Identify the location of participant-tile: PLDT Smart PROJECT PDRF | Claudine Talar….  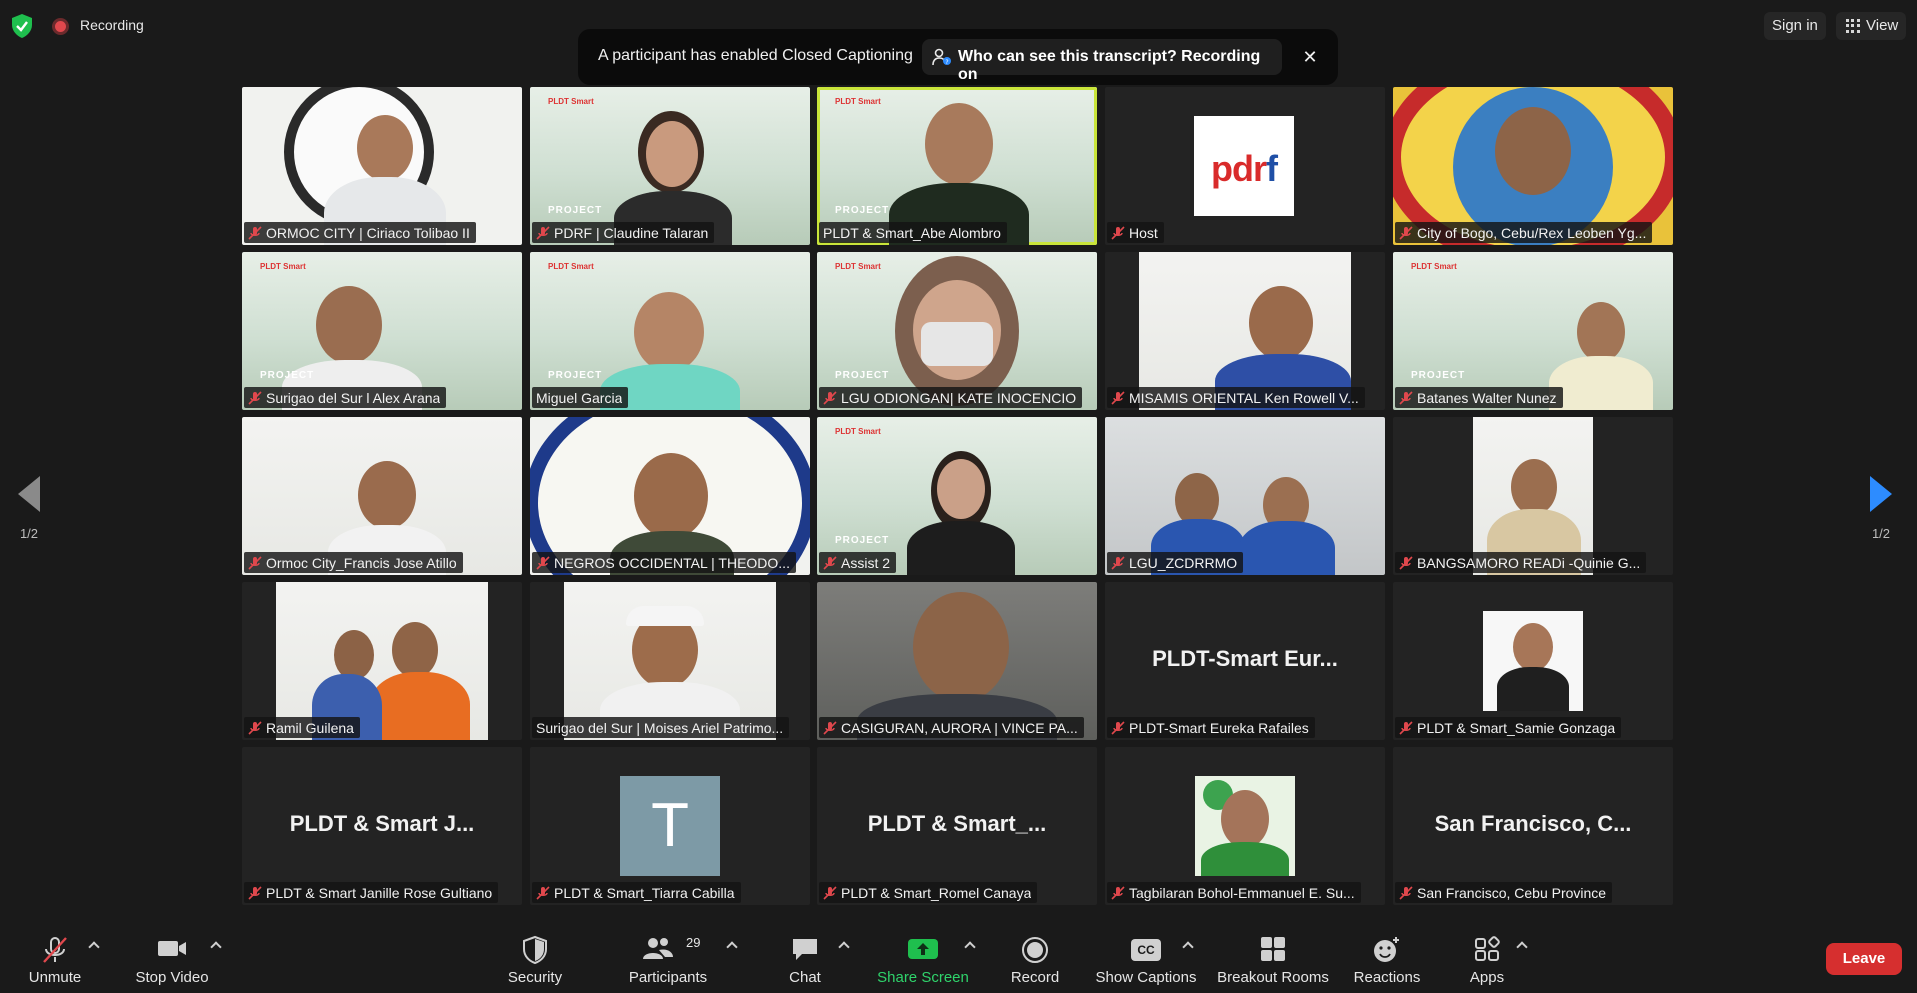
(670, 166).